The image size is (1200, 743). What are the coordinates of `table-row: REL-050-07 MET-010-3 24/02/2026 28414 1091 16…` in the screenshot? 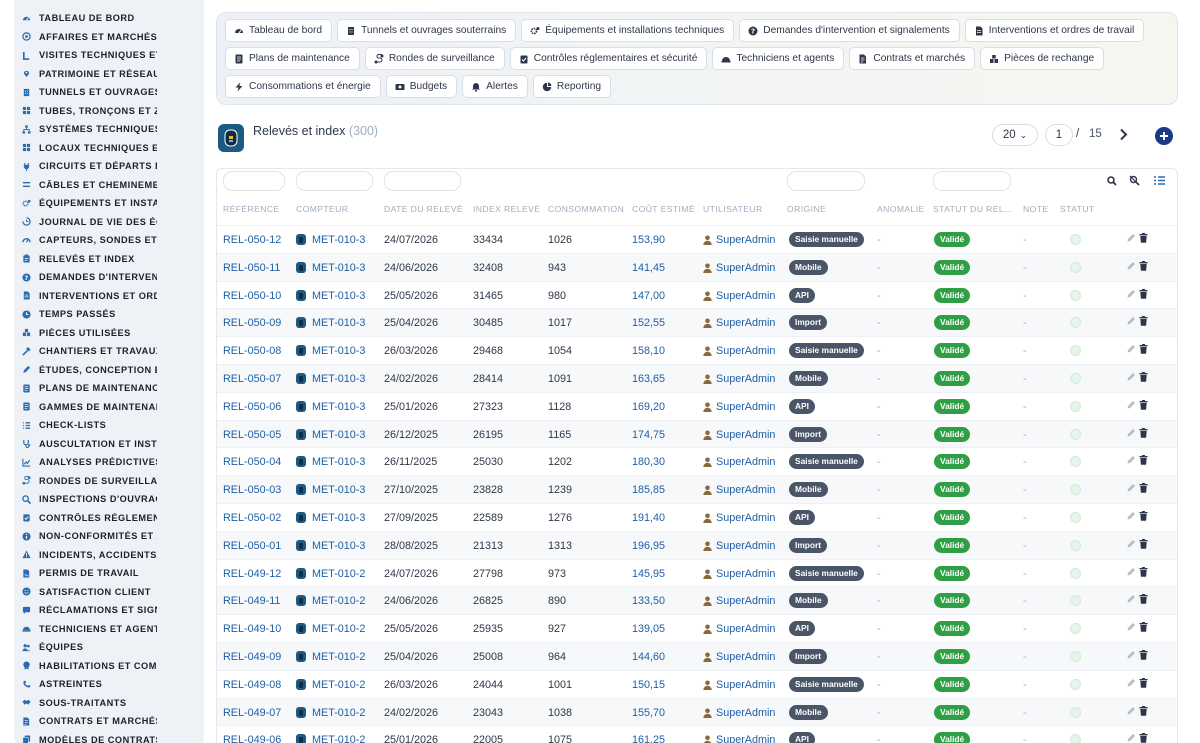 It's located at (697, 377).